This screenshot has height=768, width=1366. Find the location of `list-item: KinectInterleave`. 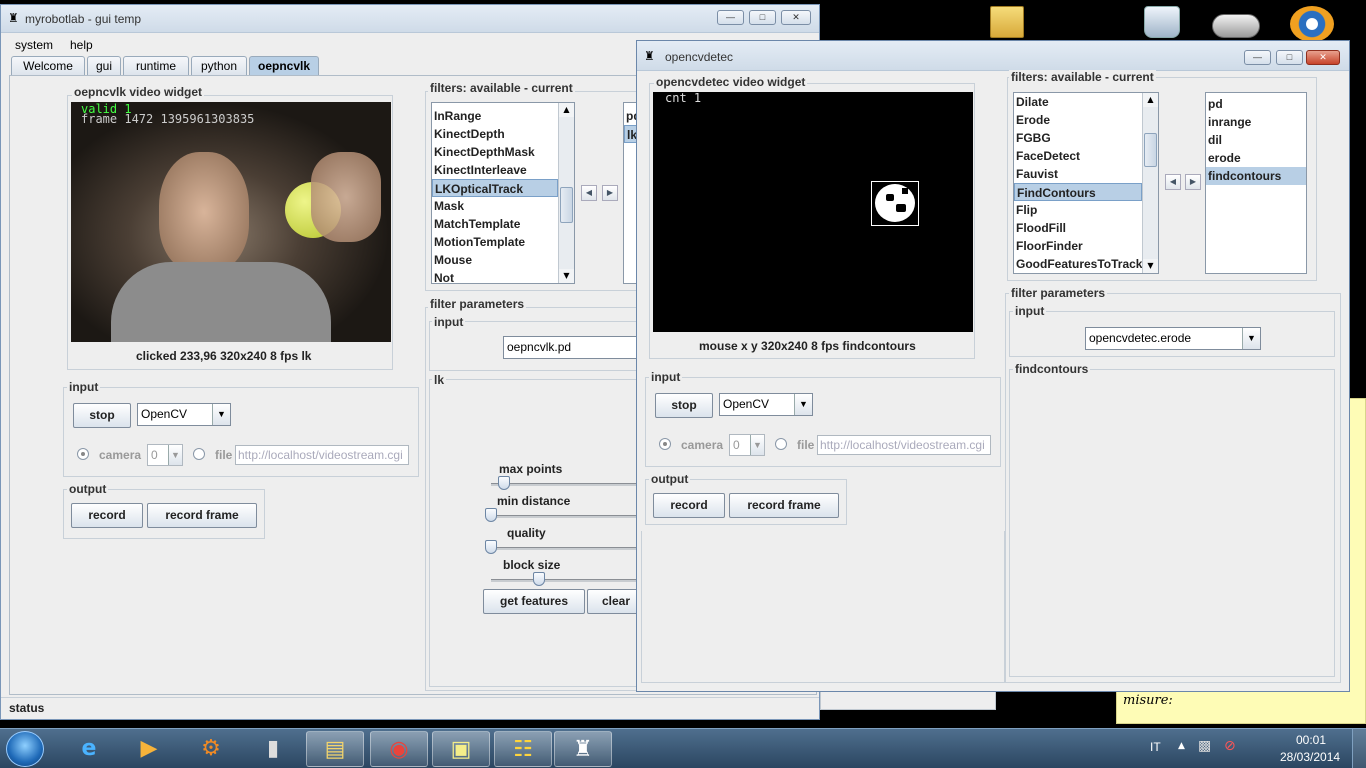

list-item: KinectInterleave is located at coordinates (495, 170).